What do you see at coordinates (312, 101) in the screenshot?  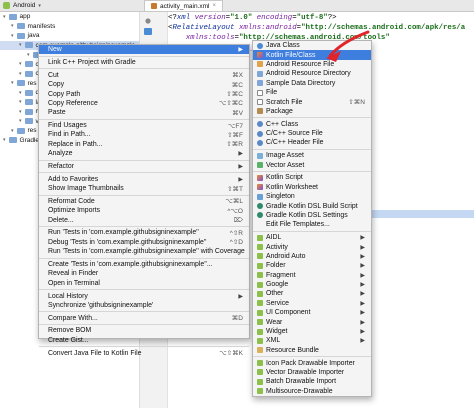 I see `submenu-item: Scratch File ⇧⌘N` at bounding box center [312, 101].